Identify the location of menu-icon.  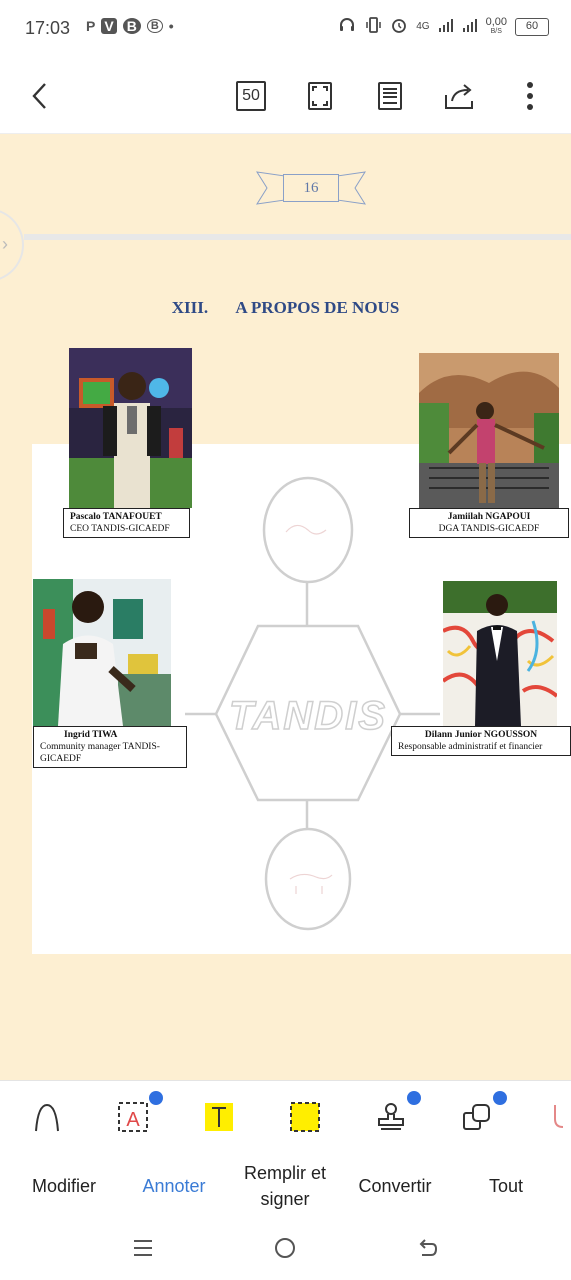
(143, 1248).